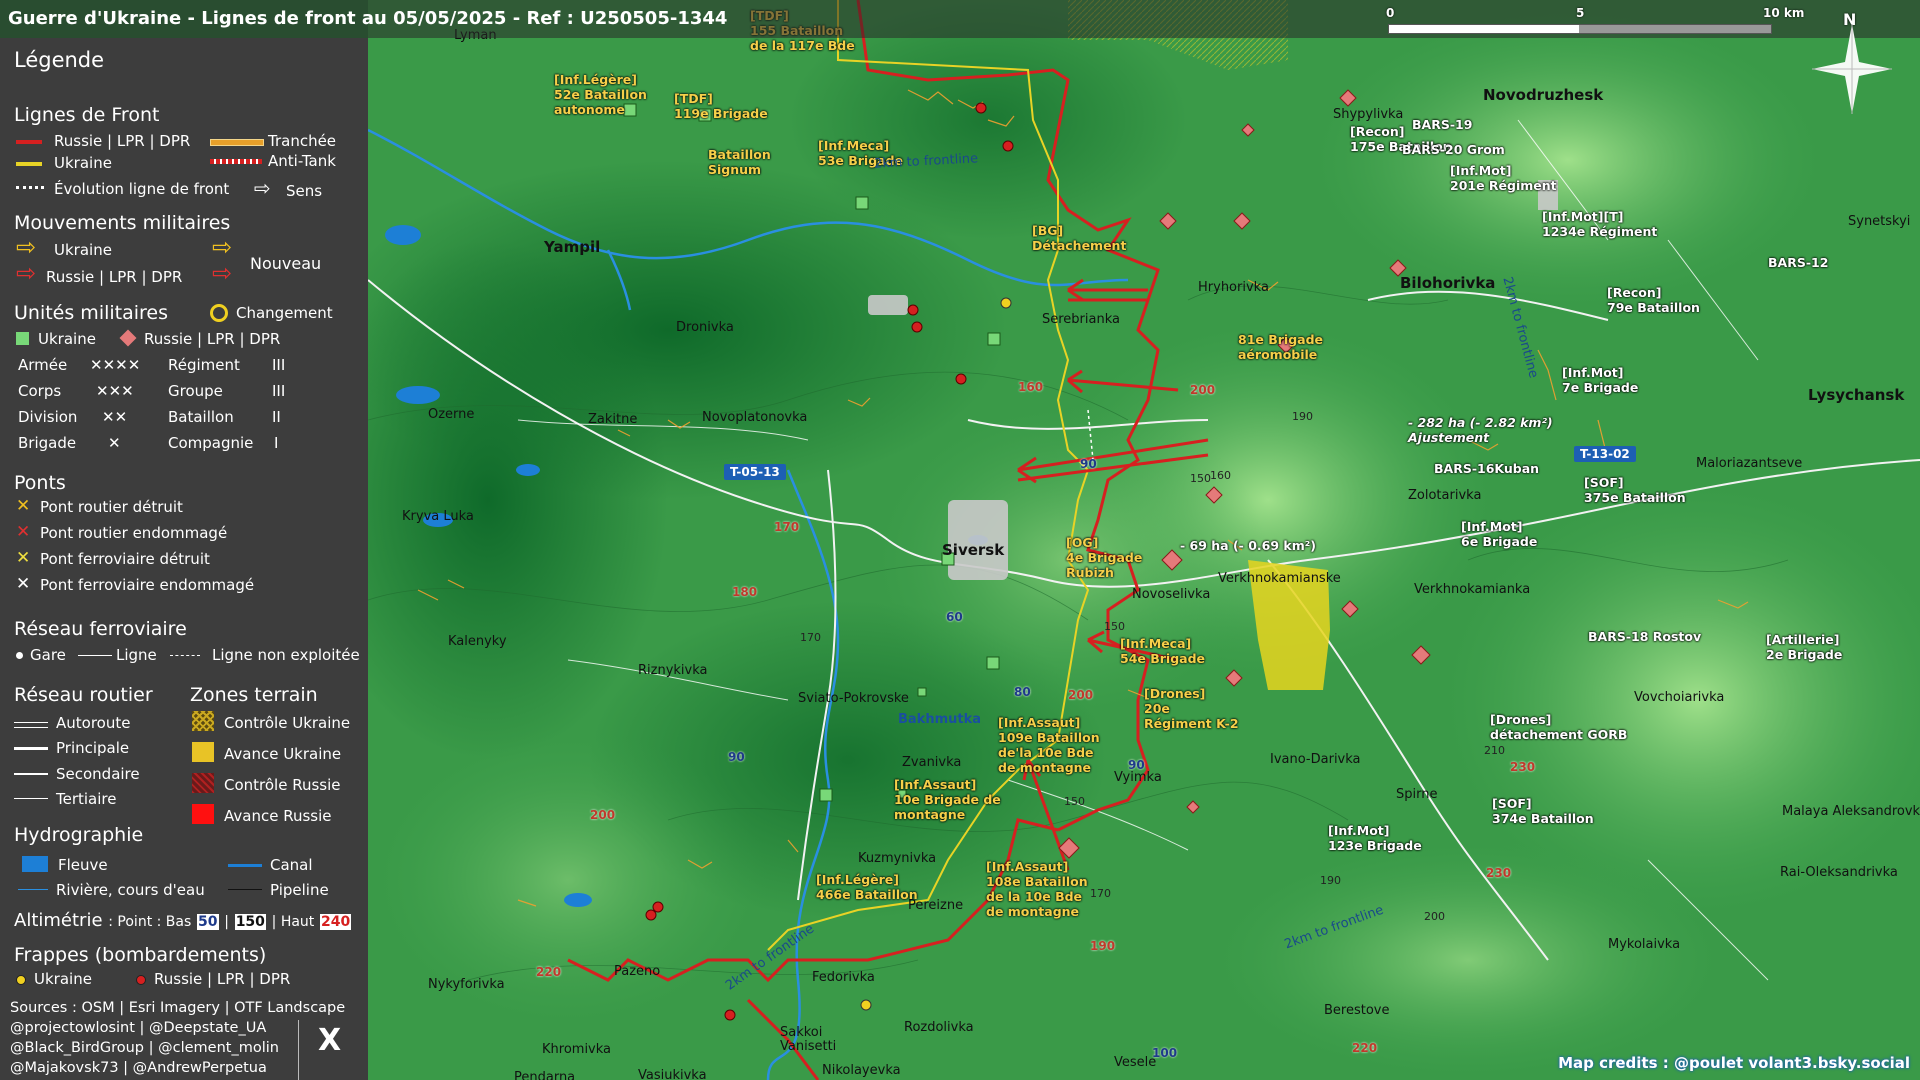 This screenshot has width=1920, height=1080. What do you see at coordinates (947, 799) in the screenshot?
I see `unit-ua-10: [Inf.Assaut] 10e Brigade de montagne` at bounding box center [947, 799].